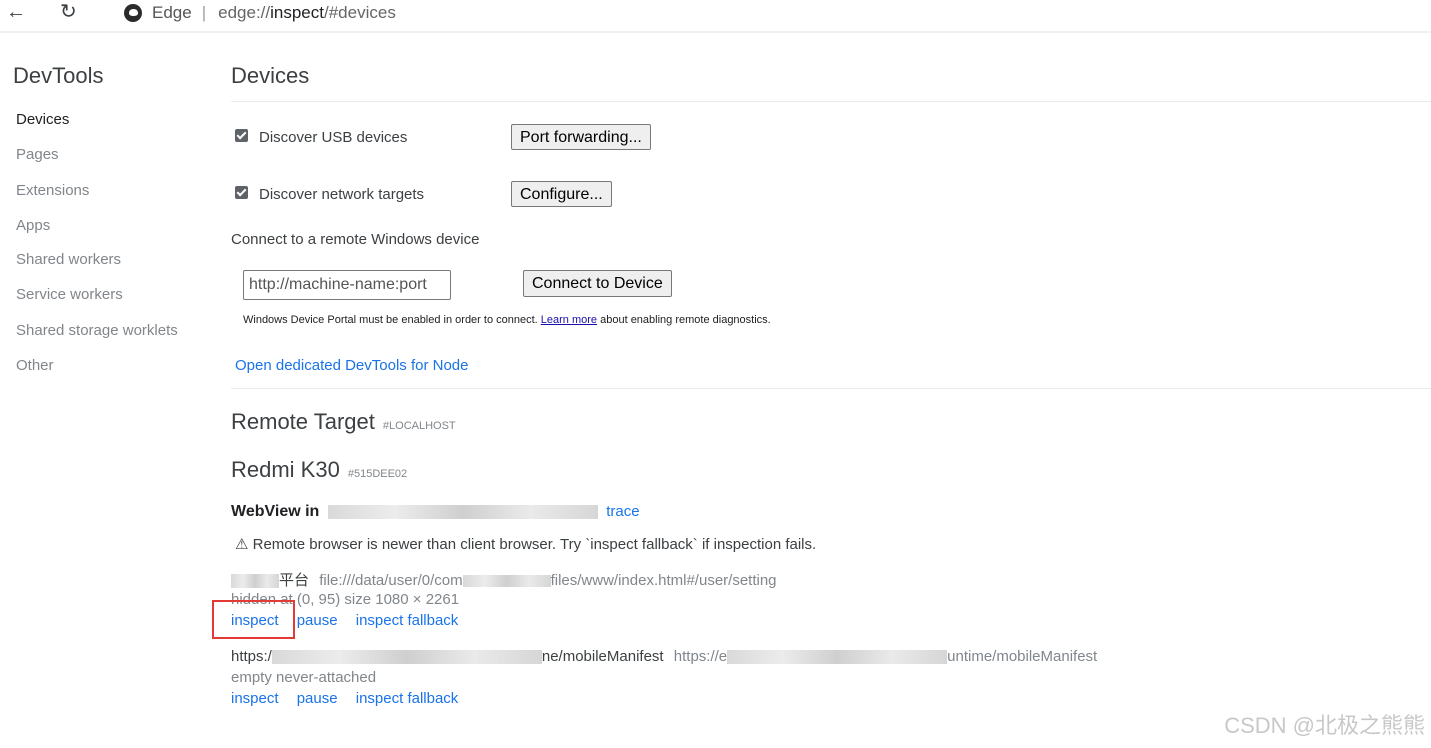 The height and width of the screenshot is (748, 1431). Describe the element at coordinates (831, 101) in the screenshot. I see `title-divider` at that location.